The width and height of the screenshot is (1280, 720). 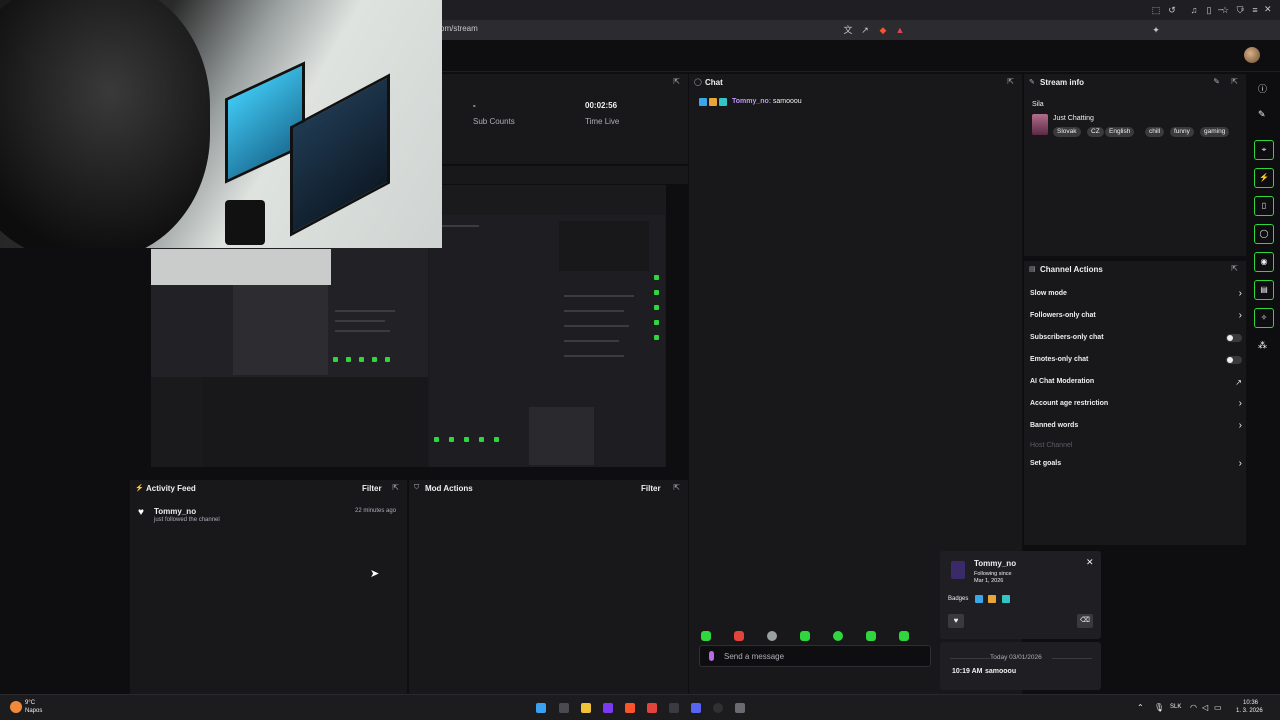 What do you see at coordinates (1120, 132) in the screenshot?
I see `tag-chip: English` at bounding box center [1120, 132].